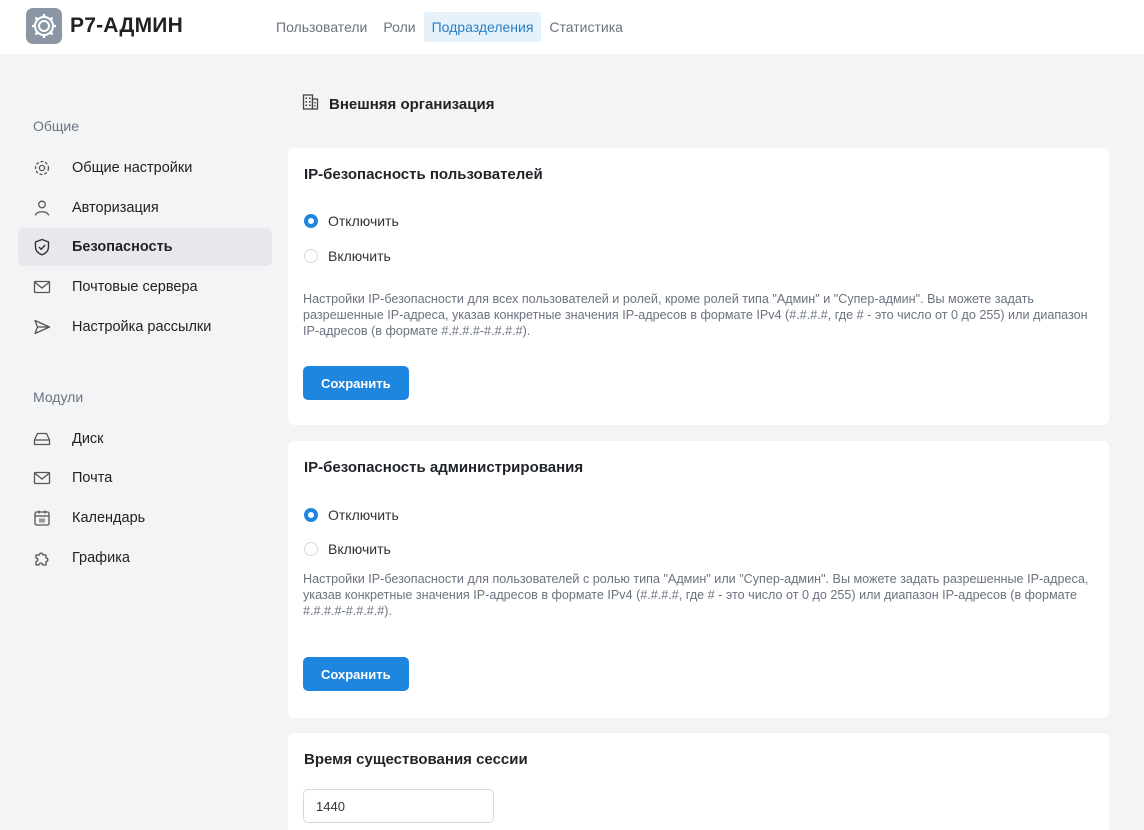  I want to click on sidebar-item-security: Безопасность, so click(145, 247).